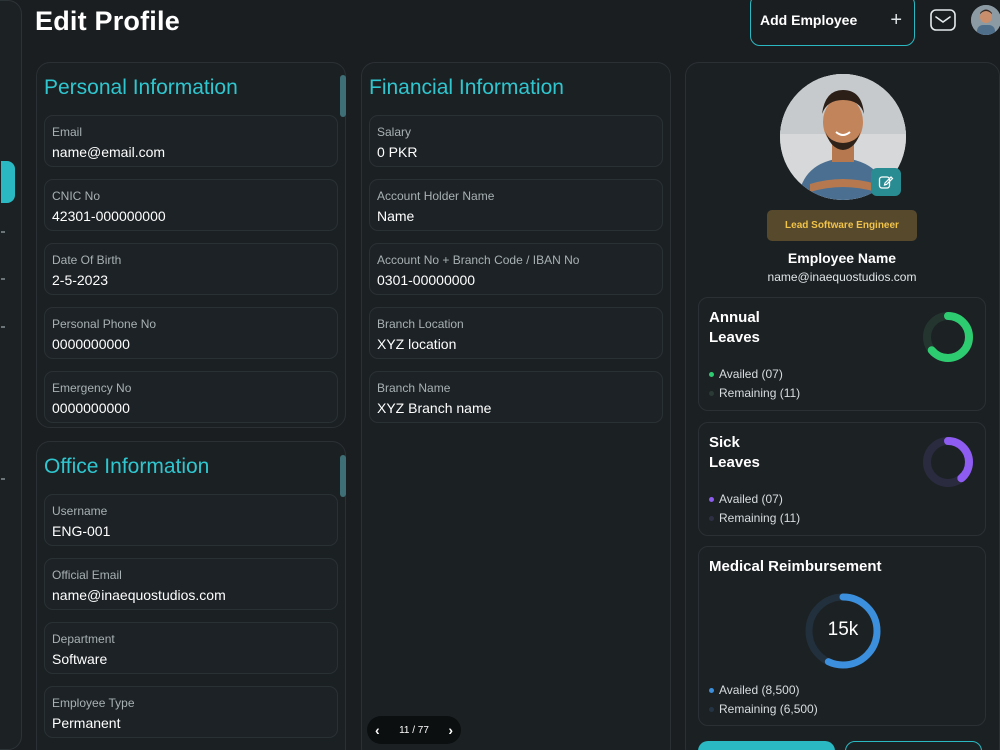 The image size is (1000, 750). What do you see at coordinates (948, 462) in the screenshot?
I see `sick-leaves-donut` at bounding box center [948, 462].